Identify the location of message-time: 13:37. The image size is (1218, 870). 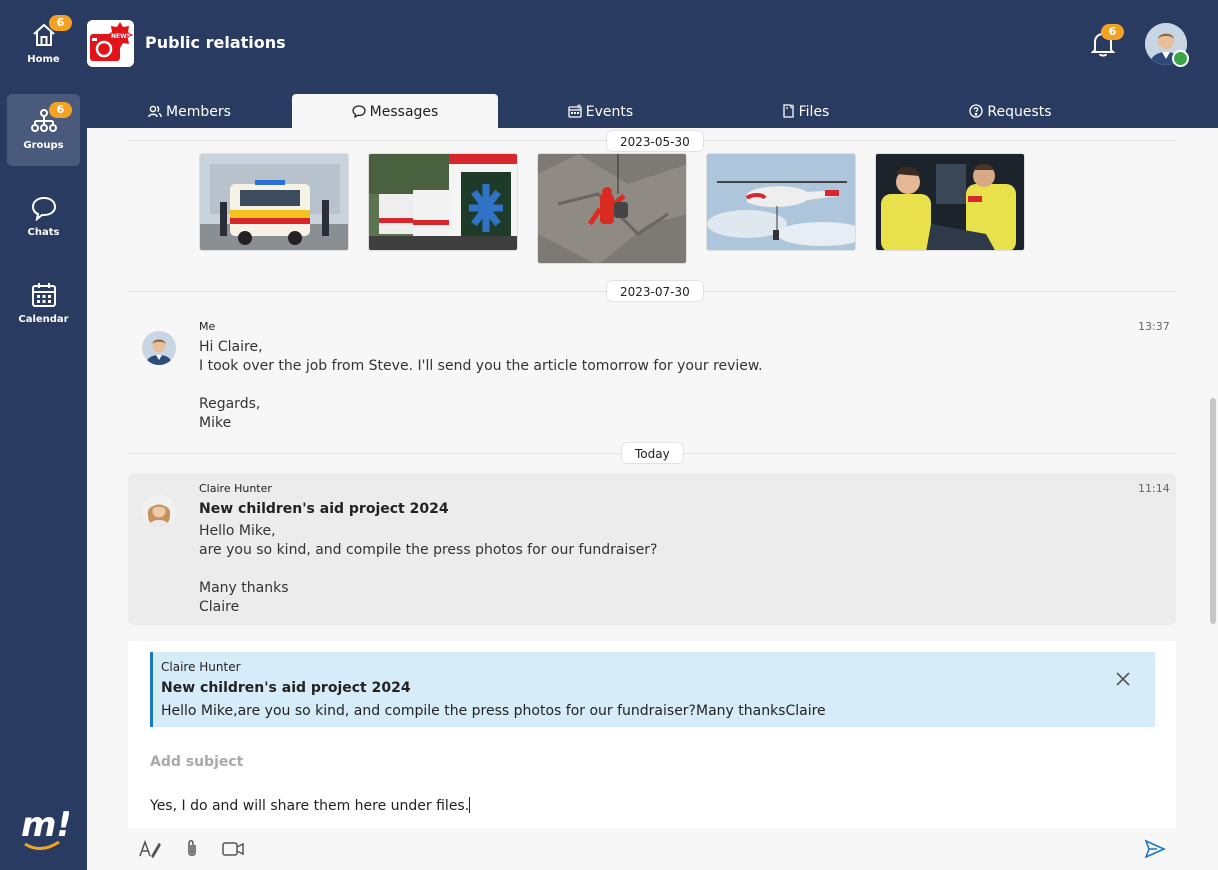
(1154, 326).